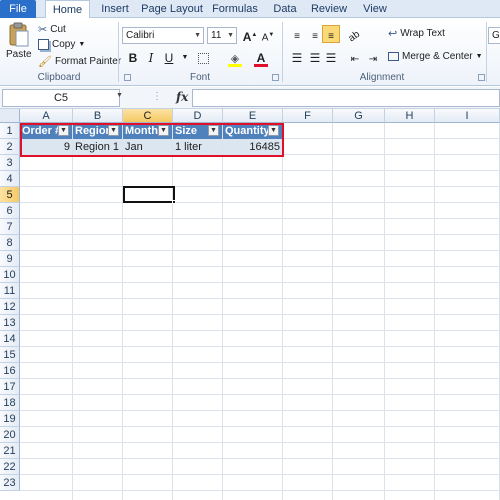  What do you see at coordinates (261, 58) in the screenshot?
I see `font-color-button: A` at bounding box center [261, 58].